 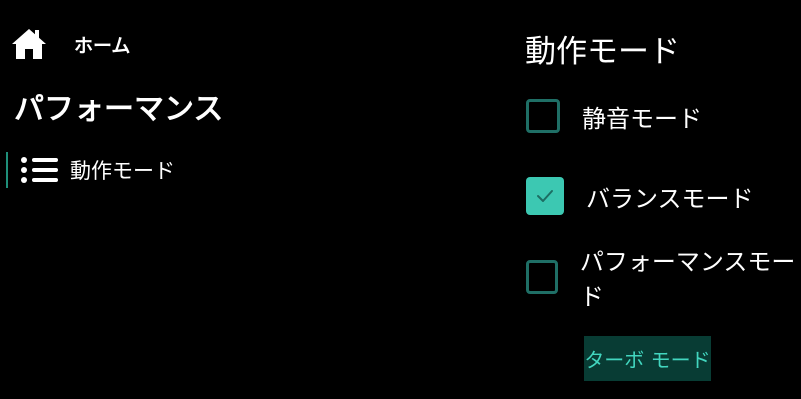 I want to click on home-label: ホーム, so click(x=102, y=45).